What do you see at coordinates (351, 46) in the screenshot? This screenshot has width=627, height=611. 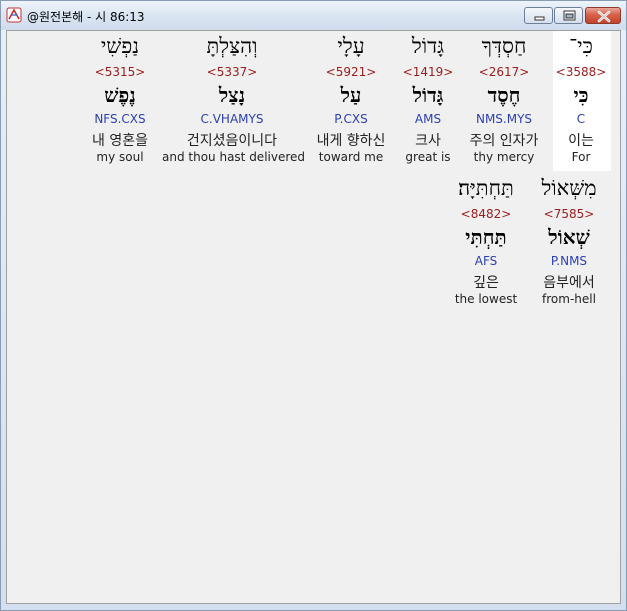 I see `hebrew-word: עָלָי` at bounding box center [351, 46].